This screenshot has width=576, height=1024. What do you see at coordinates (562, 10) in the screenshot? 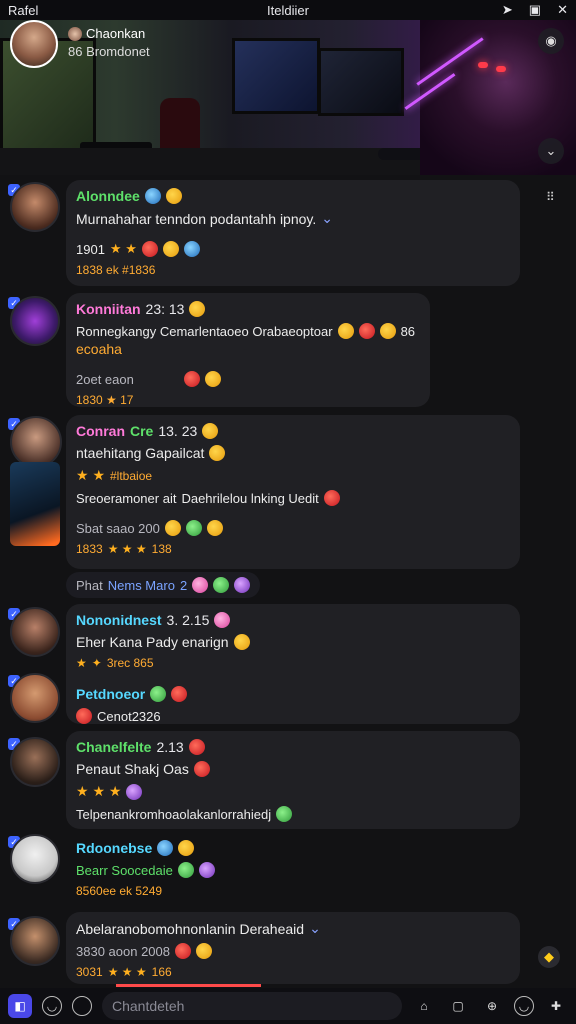
I see `close-icon: ✕` at bounding box center [562, 10].